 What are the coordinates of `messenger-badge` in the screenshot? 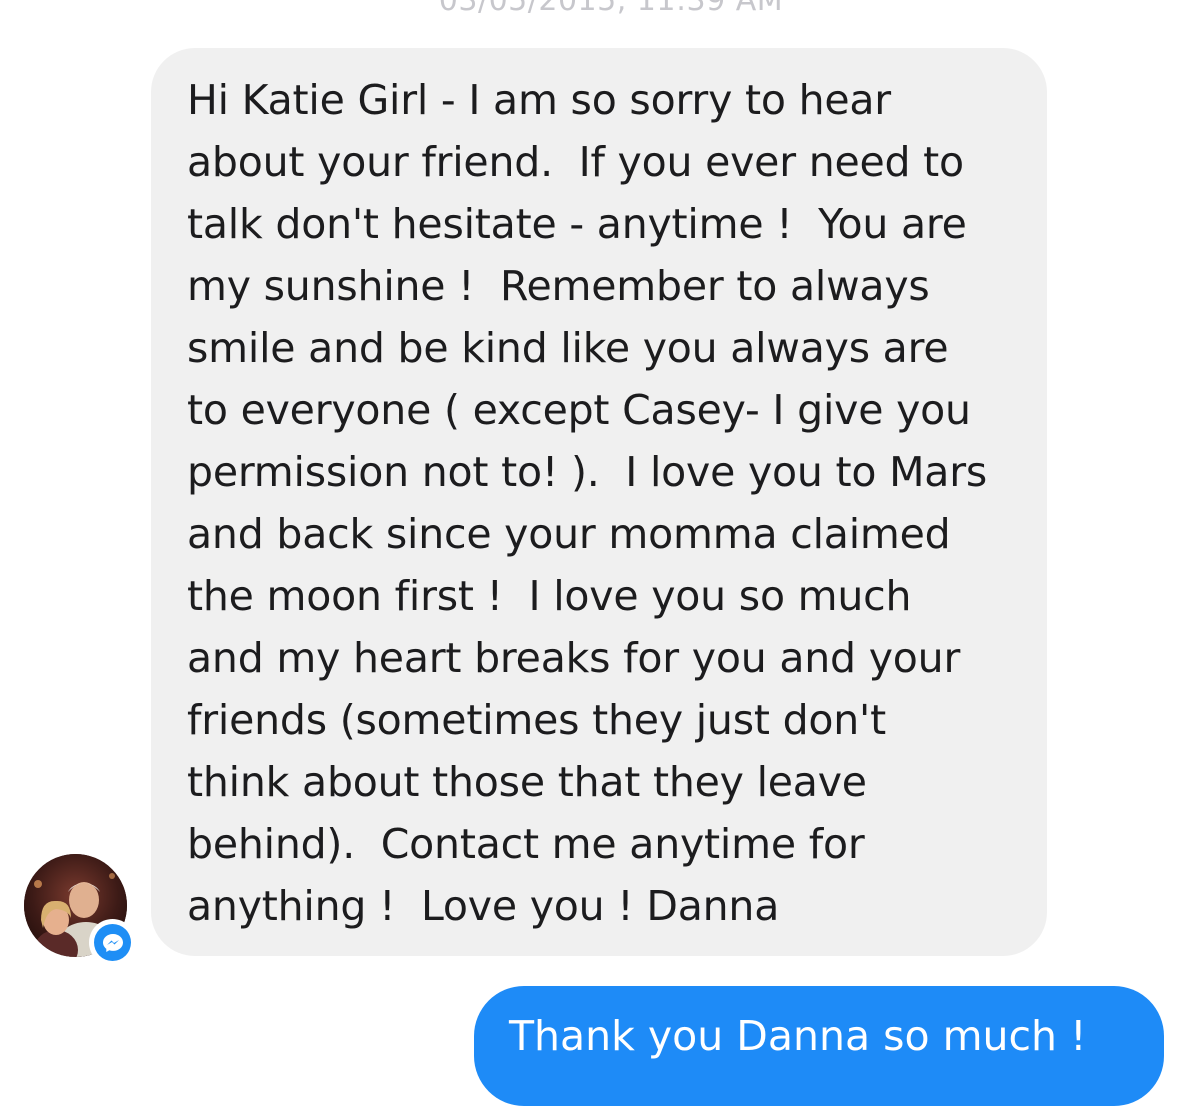 It's located at (112, 942).